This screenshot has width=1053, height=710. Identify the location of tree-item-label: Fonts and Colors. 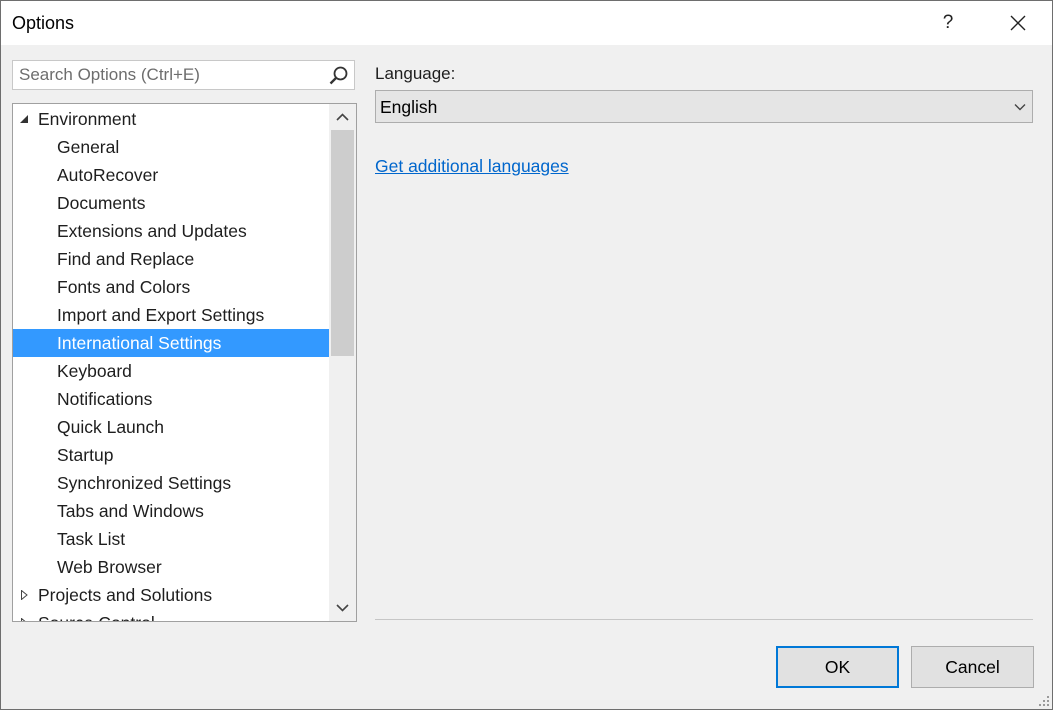
(124, 287).